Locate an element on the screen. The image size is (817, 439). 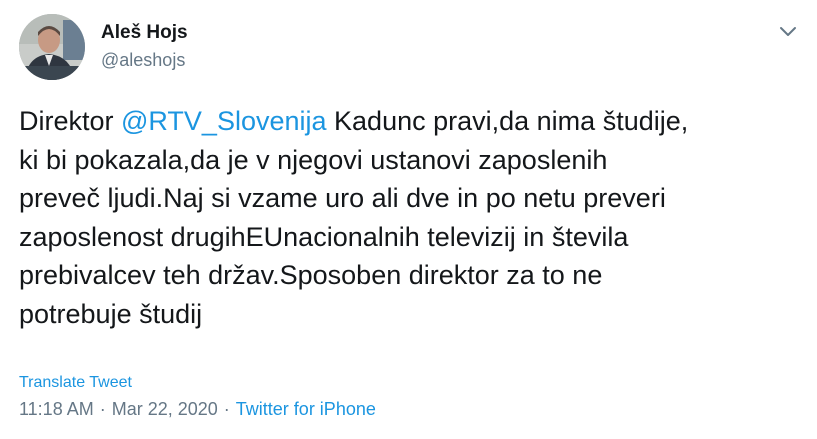
tweet-text-prefix: Direktor is located at coordinates (70, 121).